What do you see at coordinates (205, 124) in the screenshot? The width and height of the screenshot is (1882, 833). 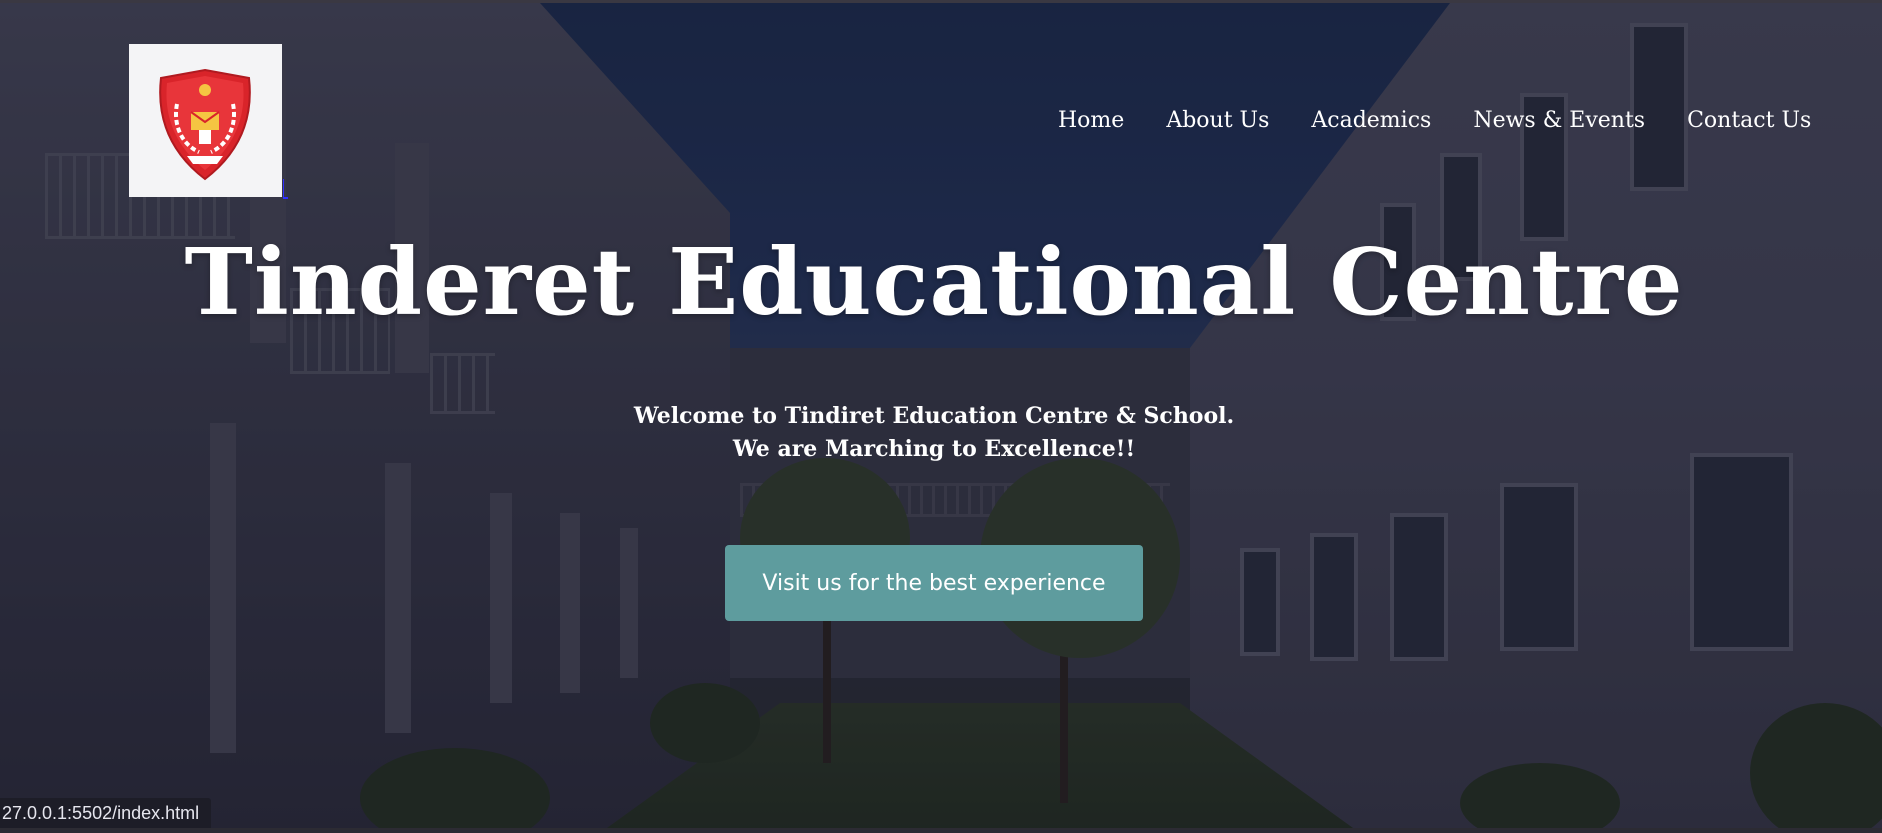 I see `school-crest-icon` at bounding box center [205, 124].